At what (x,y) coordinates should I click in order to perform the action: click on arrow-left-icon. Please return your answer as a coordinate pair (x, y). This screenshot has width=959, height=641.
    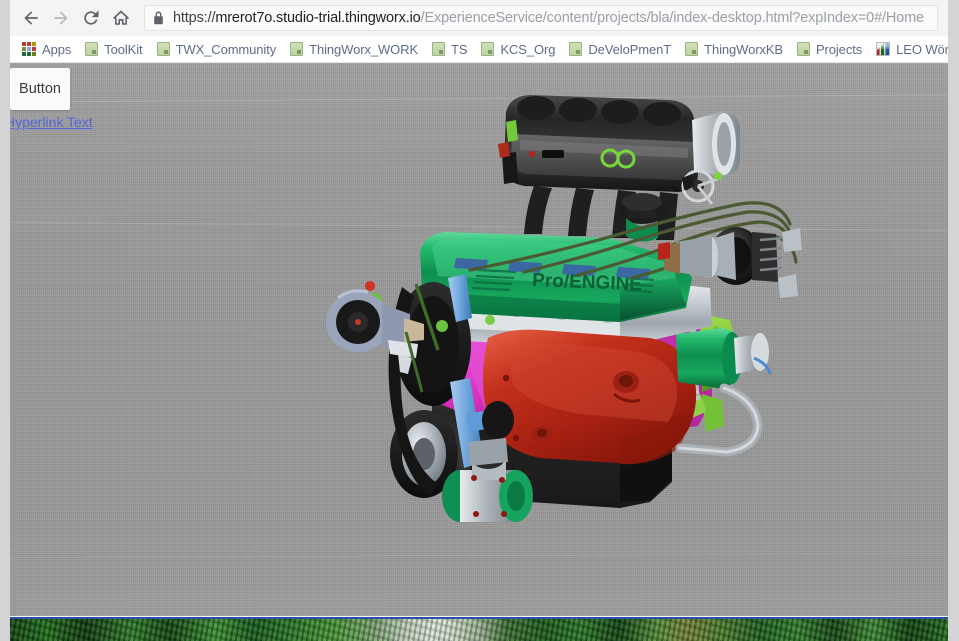
    Looking at the image, I should click on (31, 18).